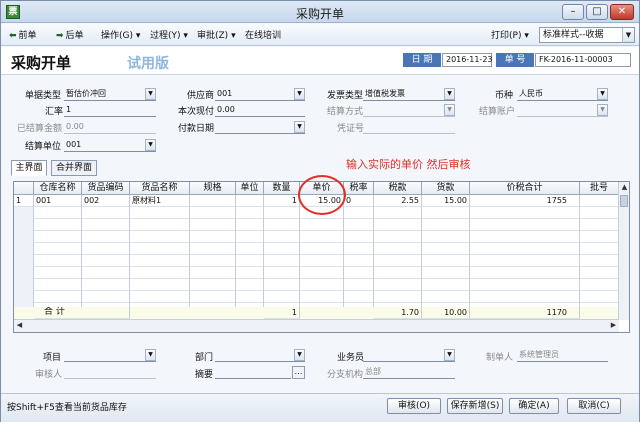 Image resolution: width=640 pixels, height=422 pixels. Describe the element at coordinates (573, 12) in the screenshot. I see `minimize-button: –` at that location.